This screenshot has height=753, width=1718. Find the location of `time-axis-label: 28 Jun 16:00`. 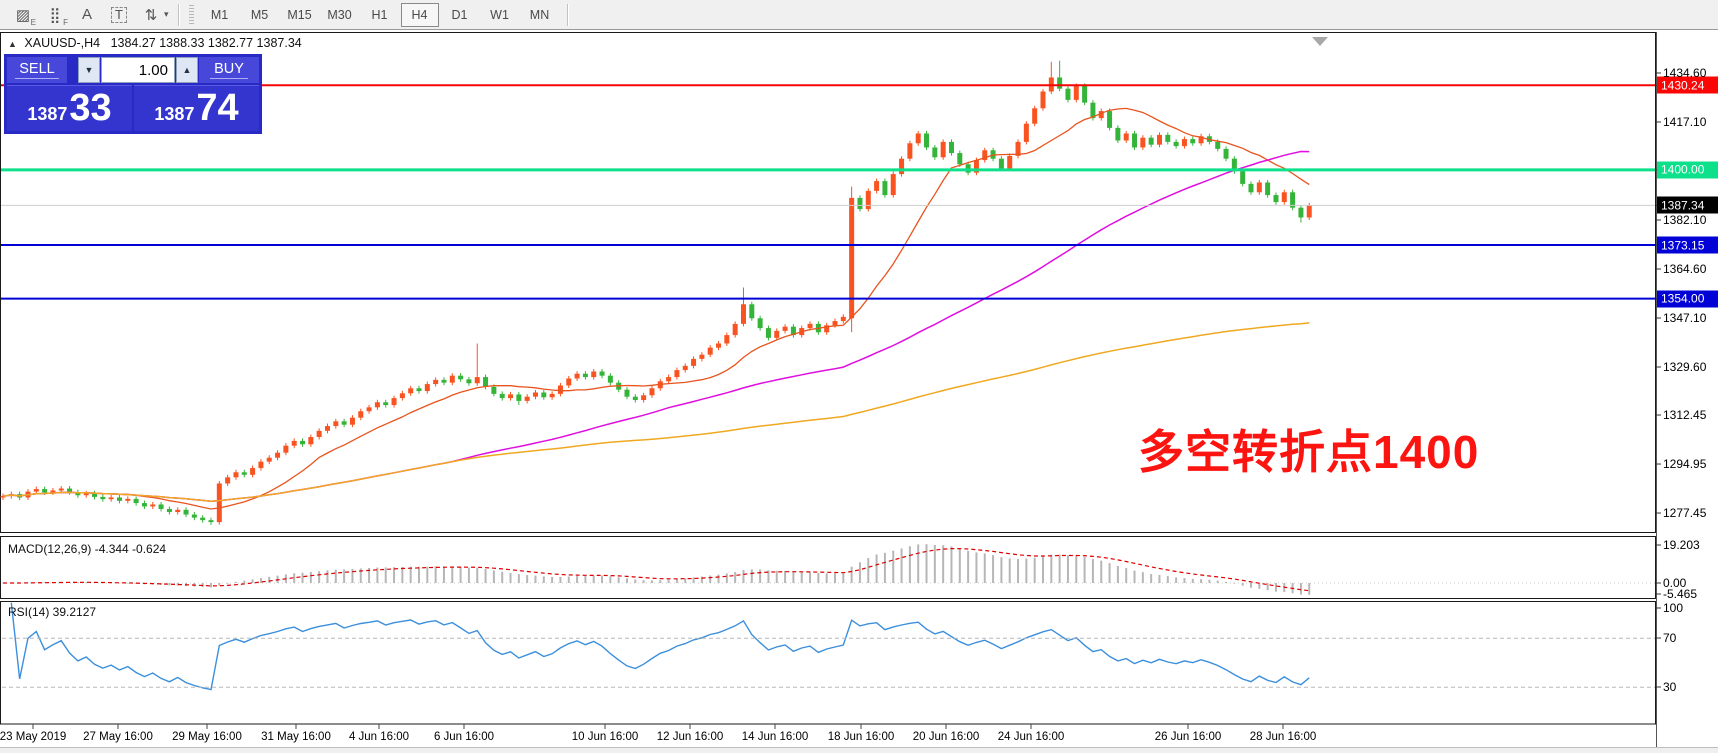

time-axis-label: 28 Jun 16:00 is located at coordinates (1283, 737).